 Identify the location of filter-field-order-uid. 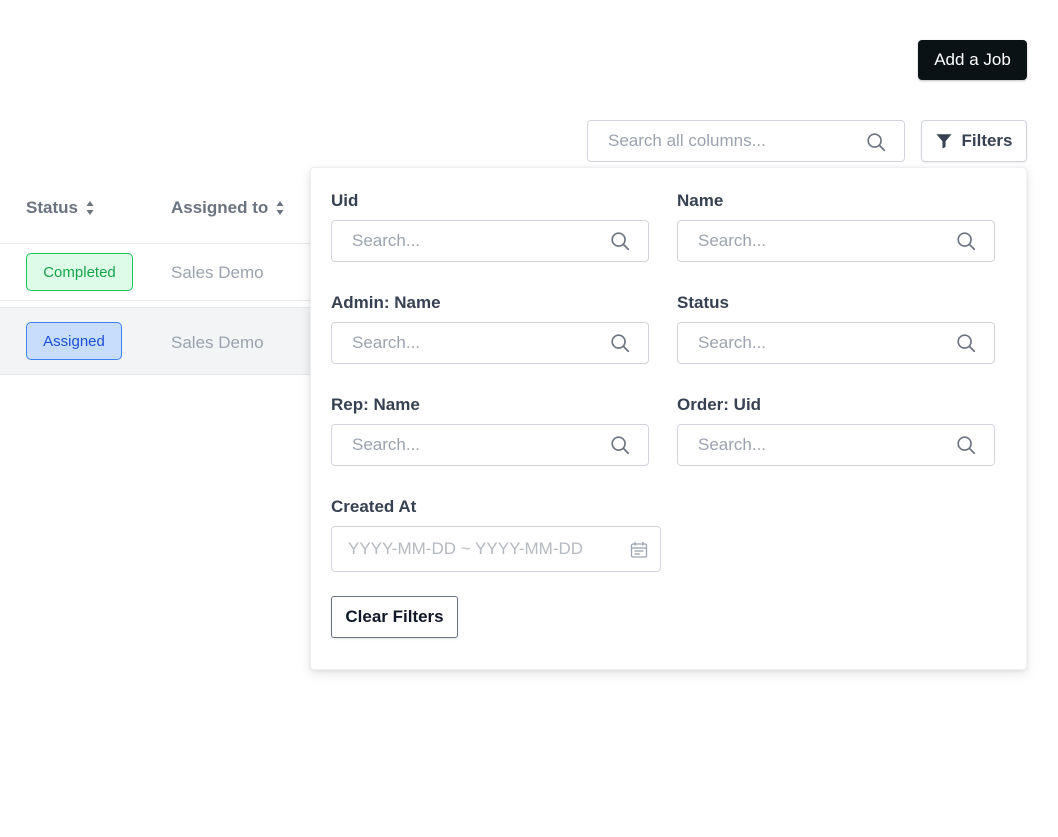
(836, 445).